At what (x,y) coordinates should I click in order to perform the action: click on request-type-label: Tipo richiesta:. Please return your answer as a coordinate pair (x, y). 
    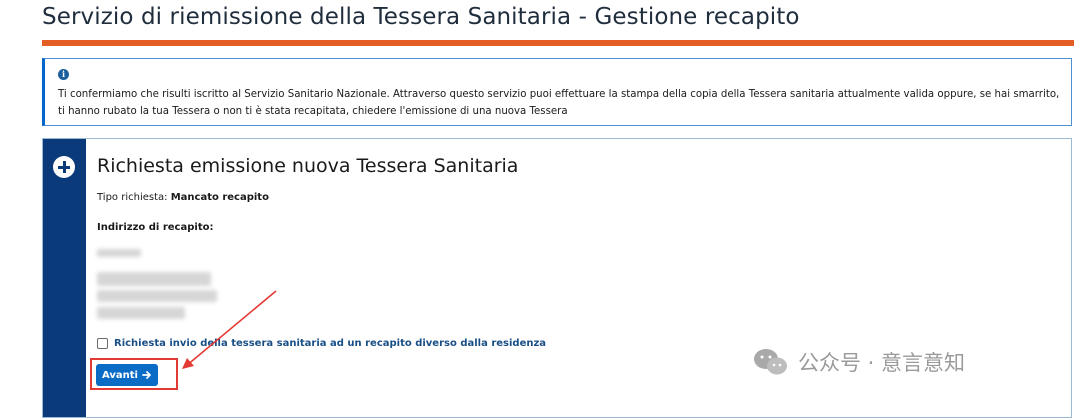
    Looking at the image, I should click on (132, 197).